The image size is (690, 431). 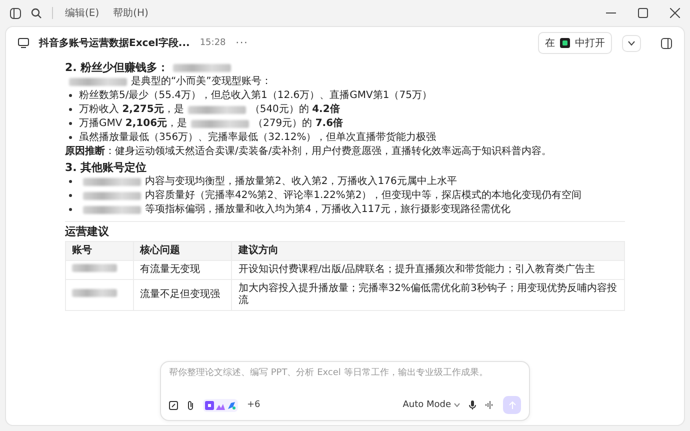 What do you see at coordinates (666, 43) in the screenshot?
I see `panel-icon` at bounding box center [666, 43].